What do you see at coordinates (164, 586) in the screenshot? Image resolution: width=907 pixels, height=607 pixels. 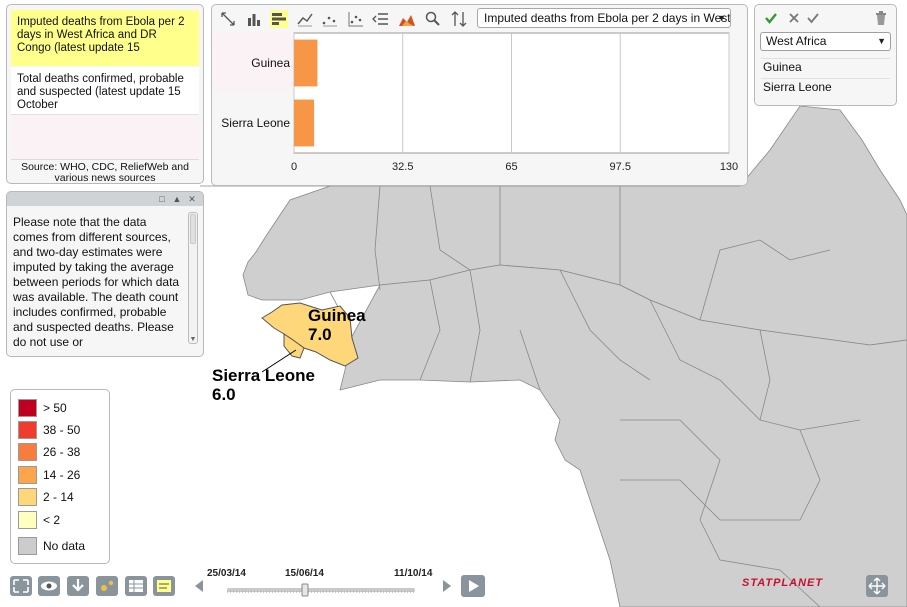 I see `notes-icon` at bounding box center [164, 586].